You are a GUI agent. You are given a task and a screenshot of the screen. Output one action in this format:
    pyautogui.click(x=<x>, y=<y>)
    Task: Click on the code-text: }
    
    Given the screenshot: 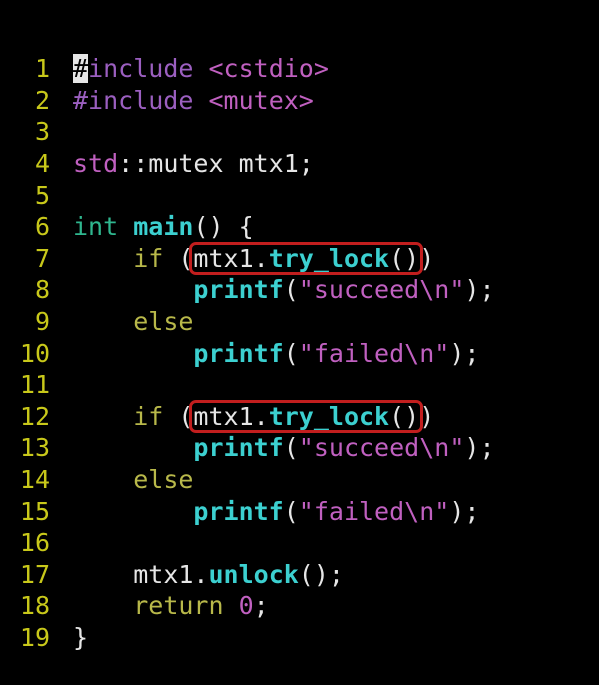 What is the action you would take?
    pyautogui.click(x=80, y=638)
    